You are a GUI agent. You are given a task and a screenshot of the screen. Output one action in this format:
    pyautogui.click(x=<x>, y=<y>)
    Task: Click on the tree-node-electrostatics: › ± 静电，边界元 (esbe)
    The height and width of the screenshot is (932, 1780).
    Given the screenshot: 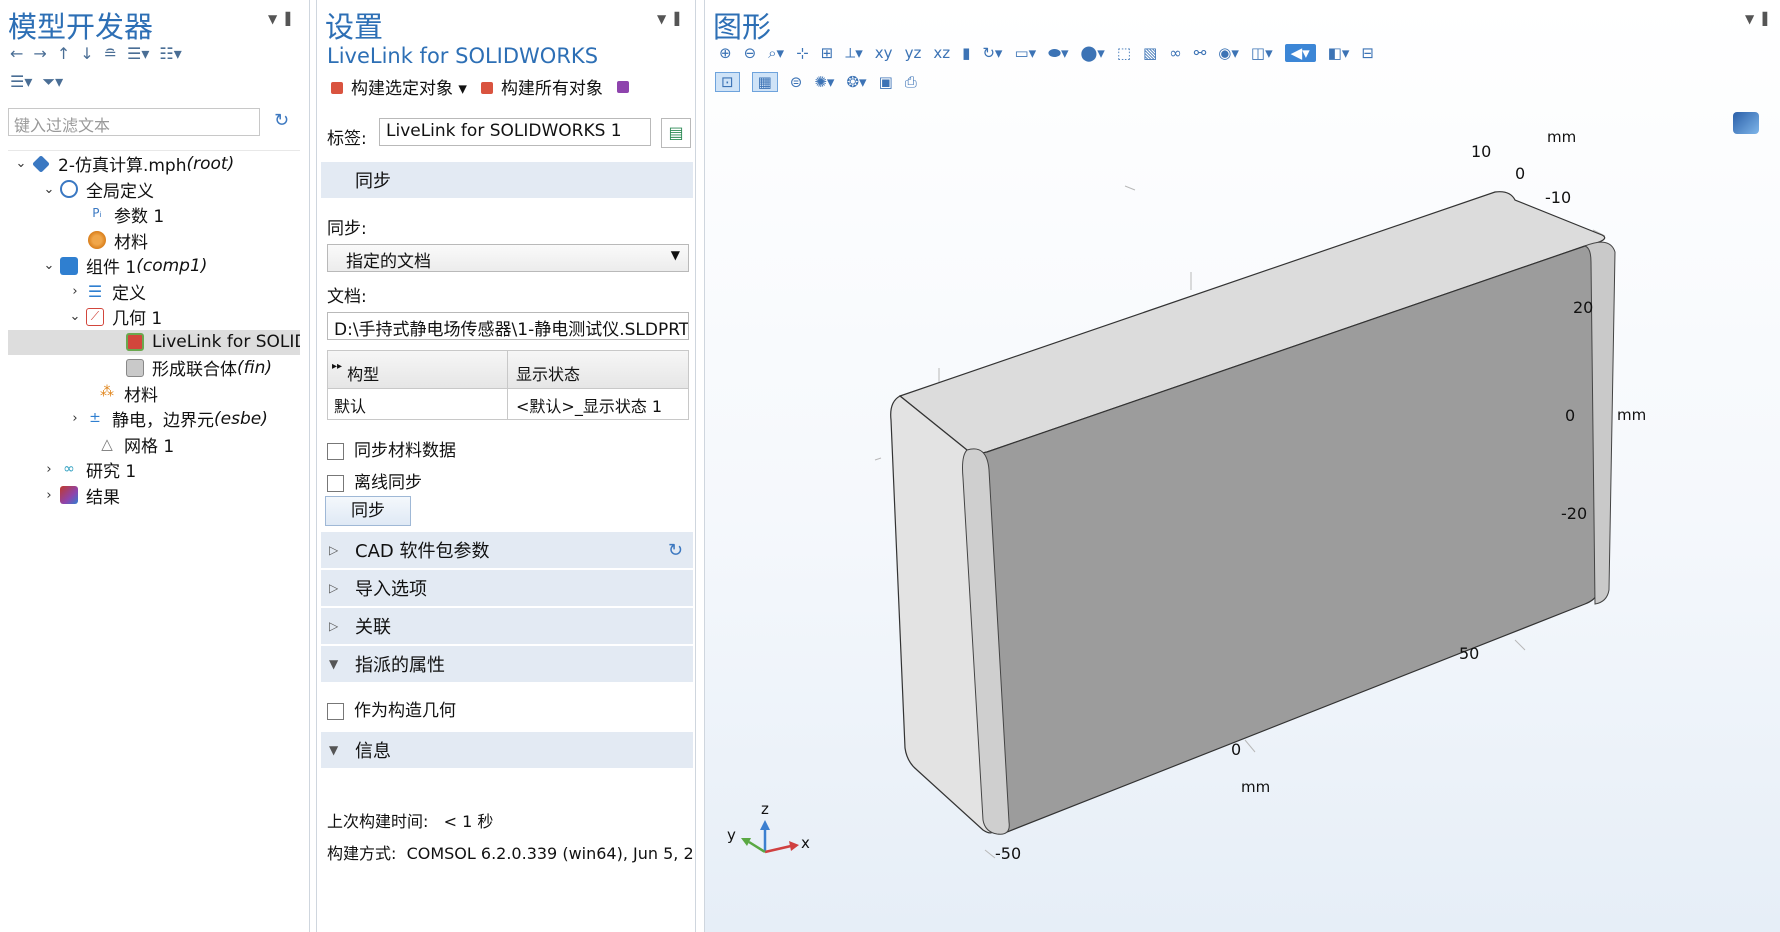 What is the action you would take?
    pyautogui.click(x=154, y=419)
    